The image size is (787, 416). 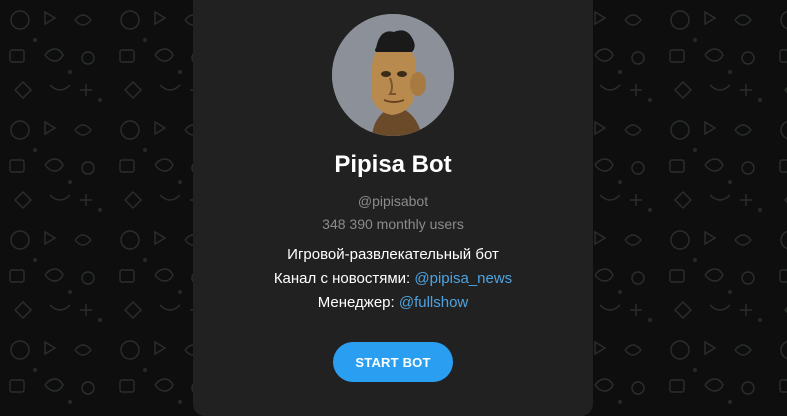 What do you see at coordinates (393, 362) in the screenshot?
I see `start-bot-button: START BOT` at bounding box center [393, 362].